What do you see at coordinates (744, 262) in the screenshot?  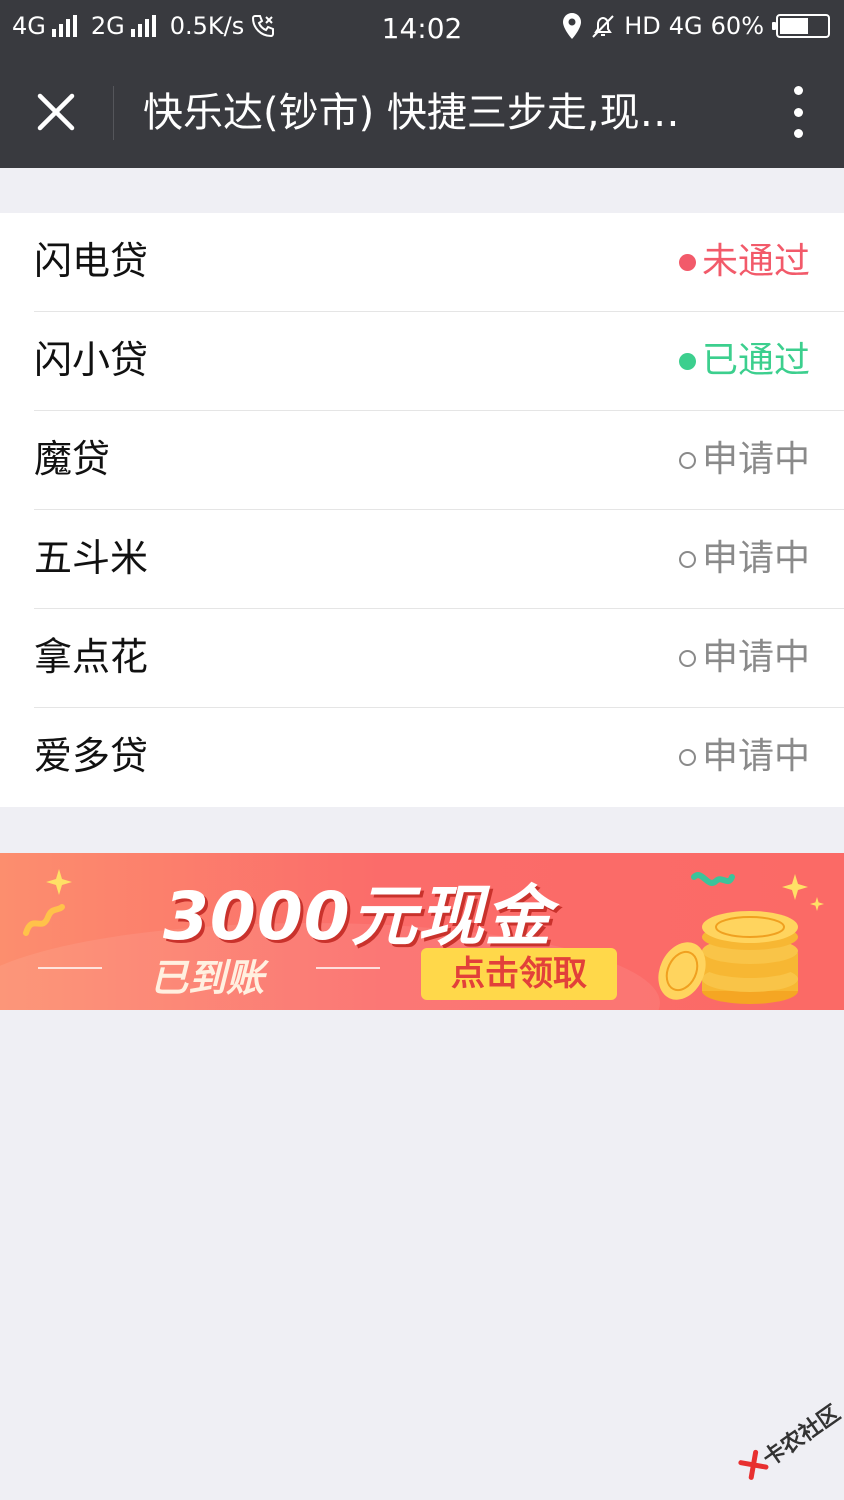 I see `status-badge: 未通过` at bounding box center [744, 262].